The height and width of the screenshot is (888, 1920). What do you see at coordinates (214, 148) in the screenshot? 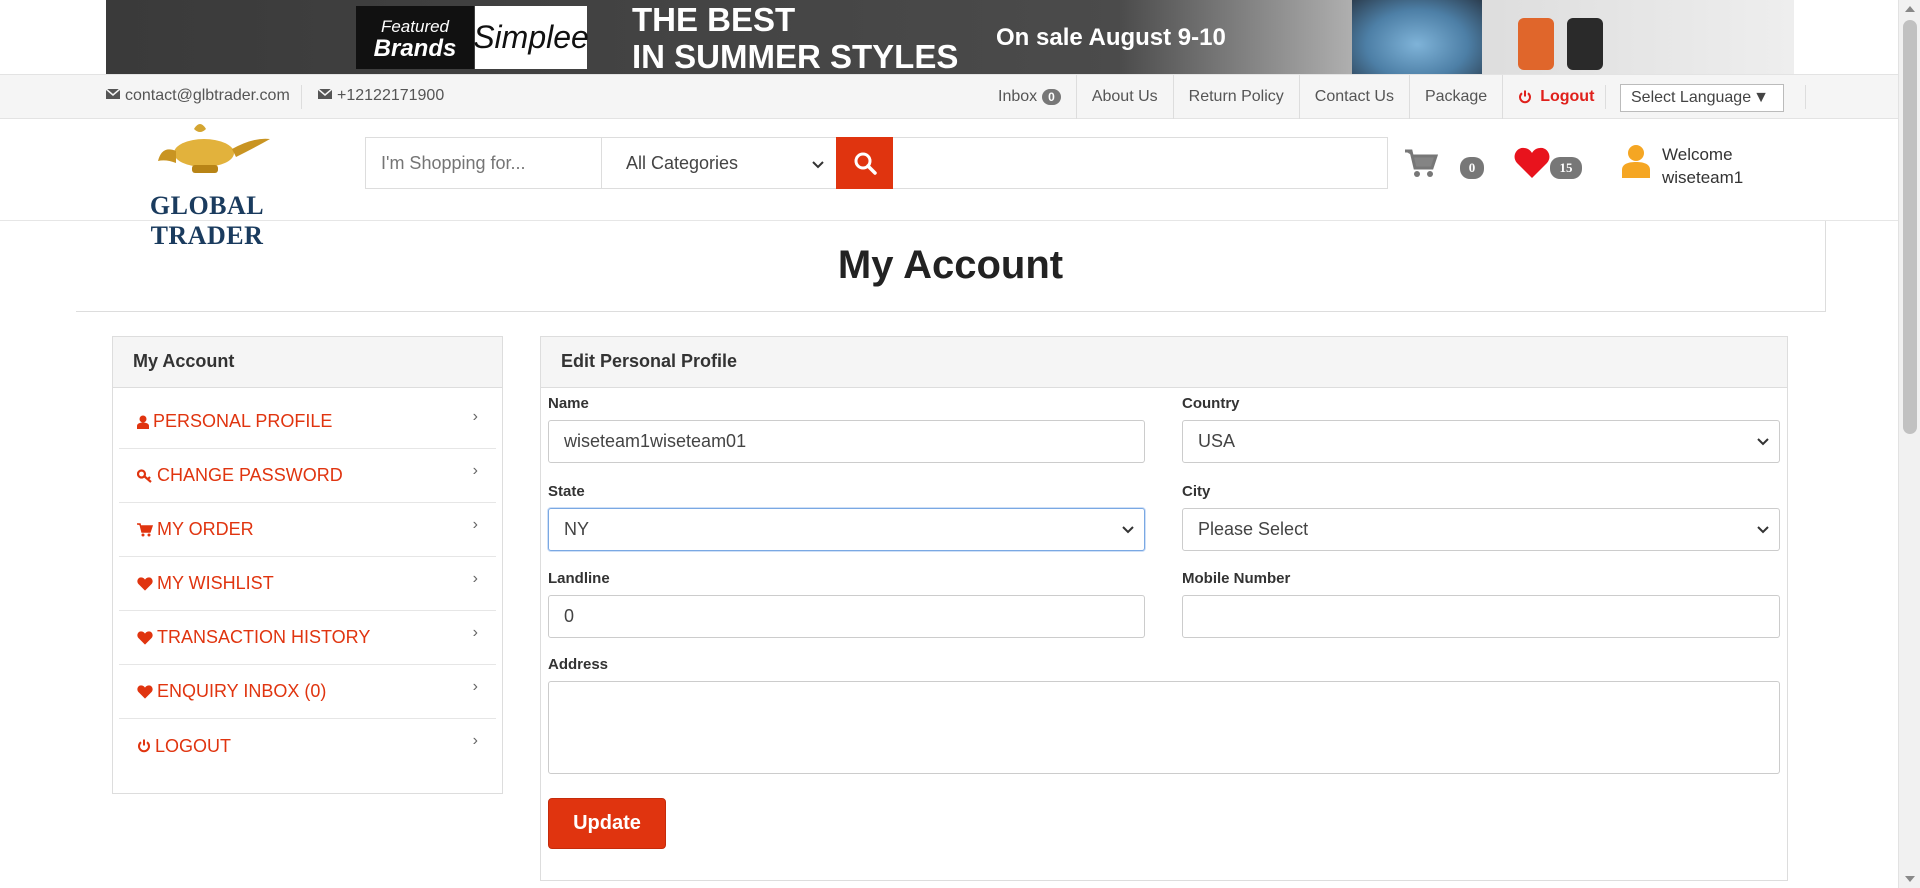
I see `genie-lamp-icon` at bounding box center [214, 148].